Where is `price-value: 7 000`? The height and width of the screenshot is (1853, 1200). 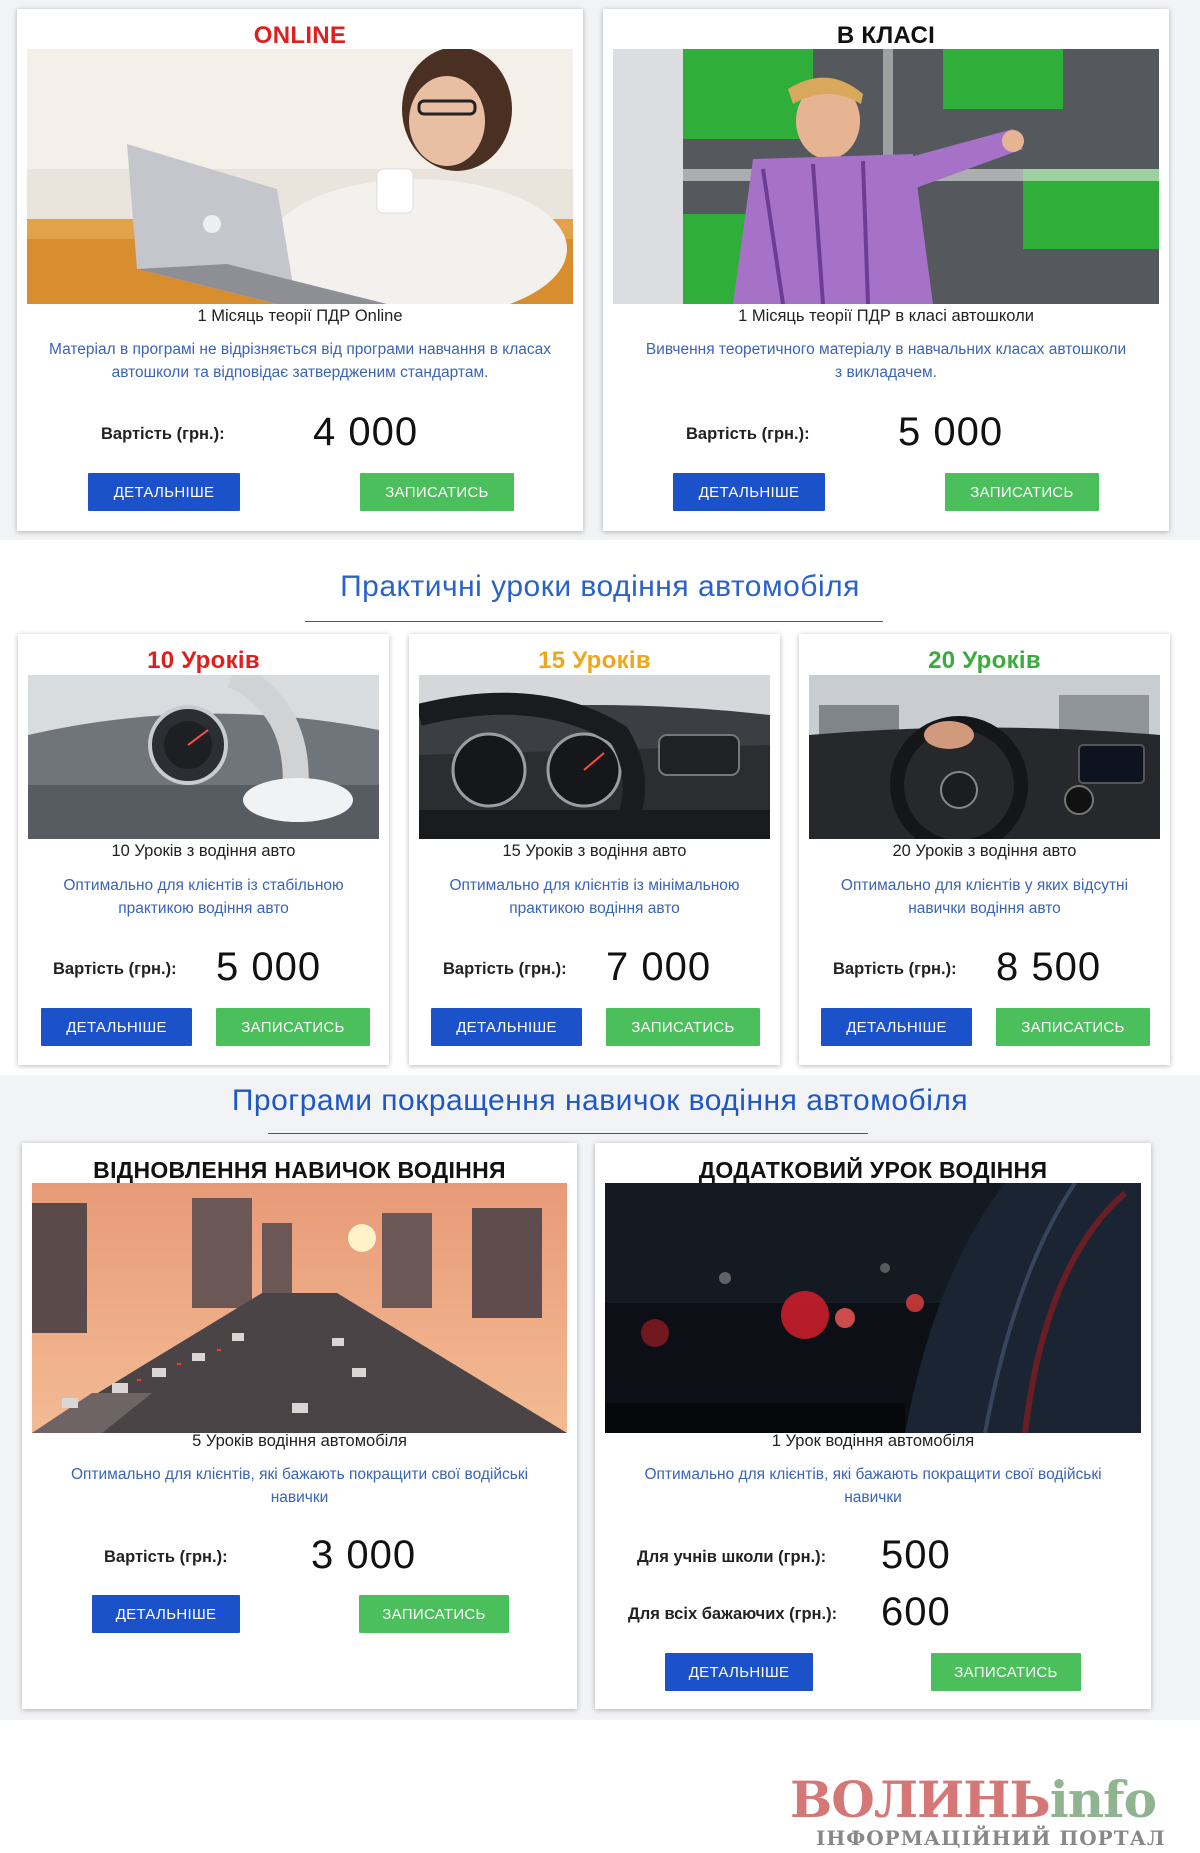 price-value: 7 000 is located at coordinates (659, 967).